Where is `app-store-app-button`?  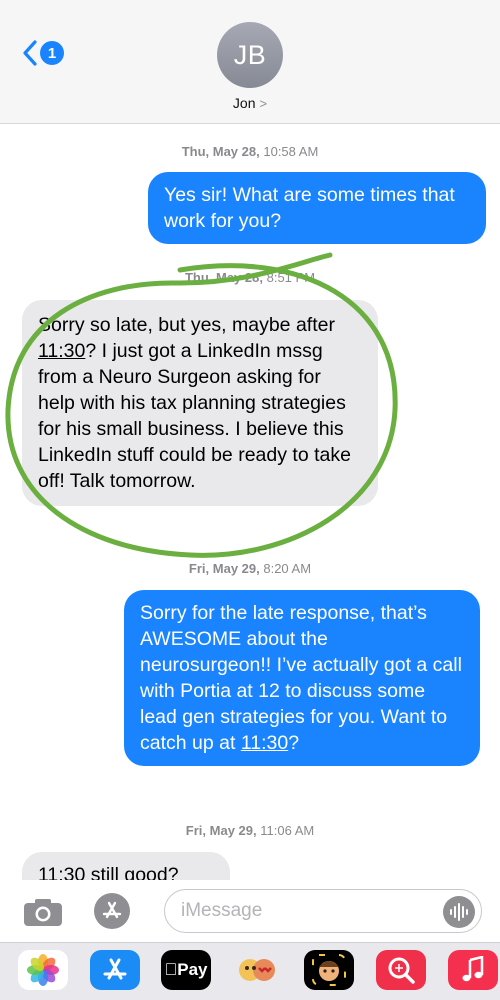 app-store-app-button is located at coordinates (115, 970).